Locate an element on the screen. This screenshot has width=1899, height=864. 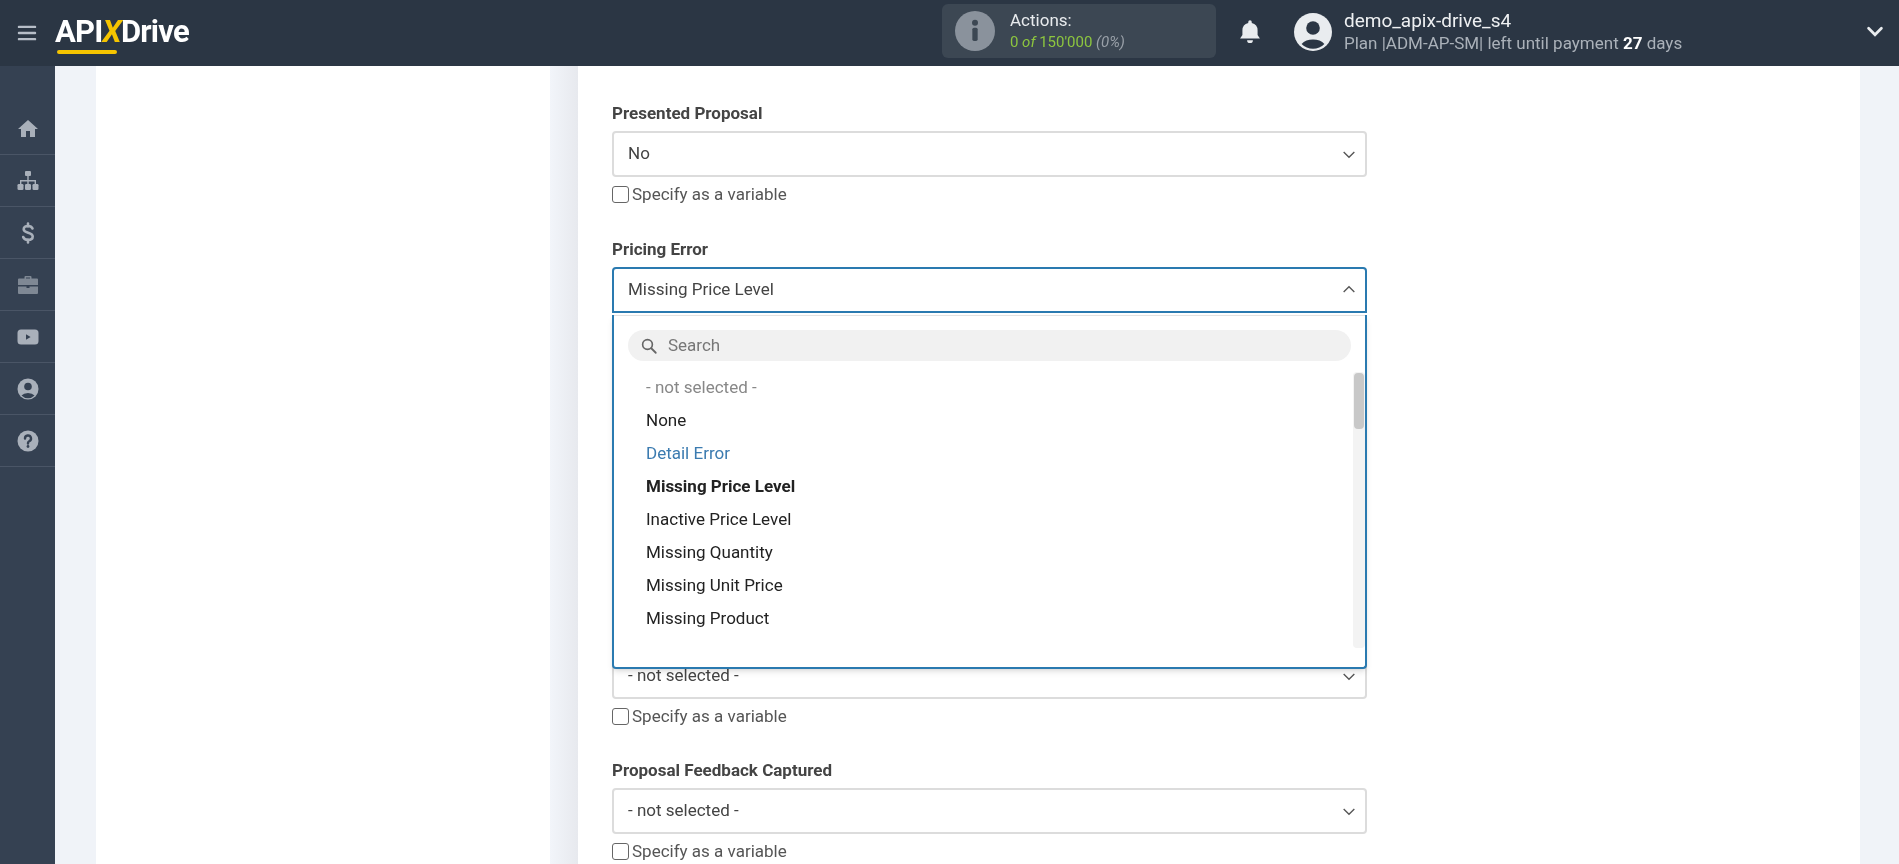
dropdown-option: Detail Error is located at coordinates (688, 454).